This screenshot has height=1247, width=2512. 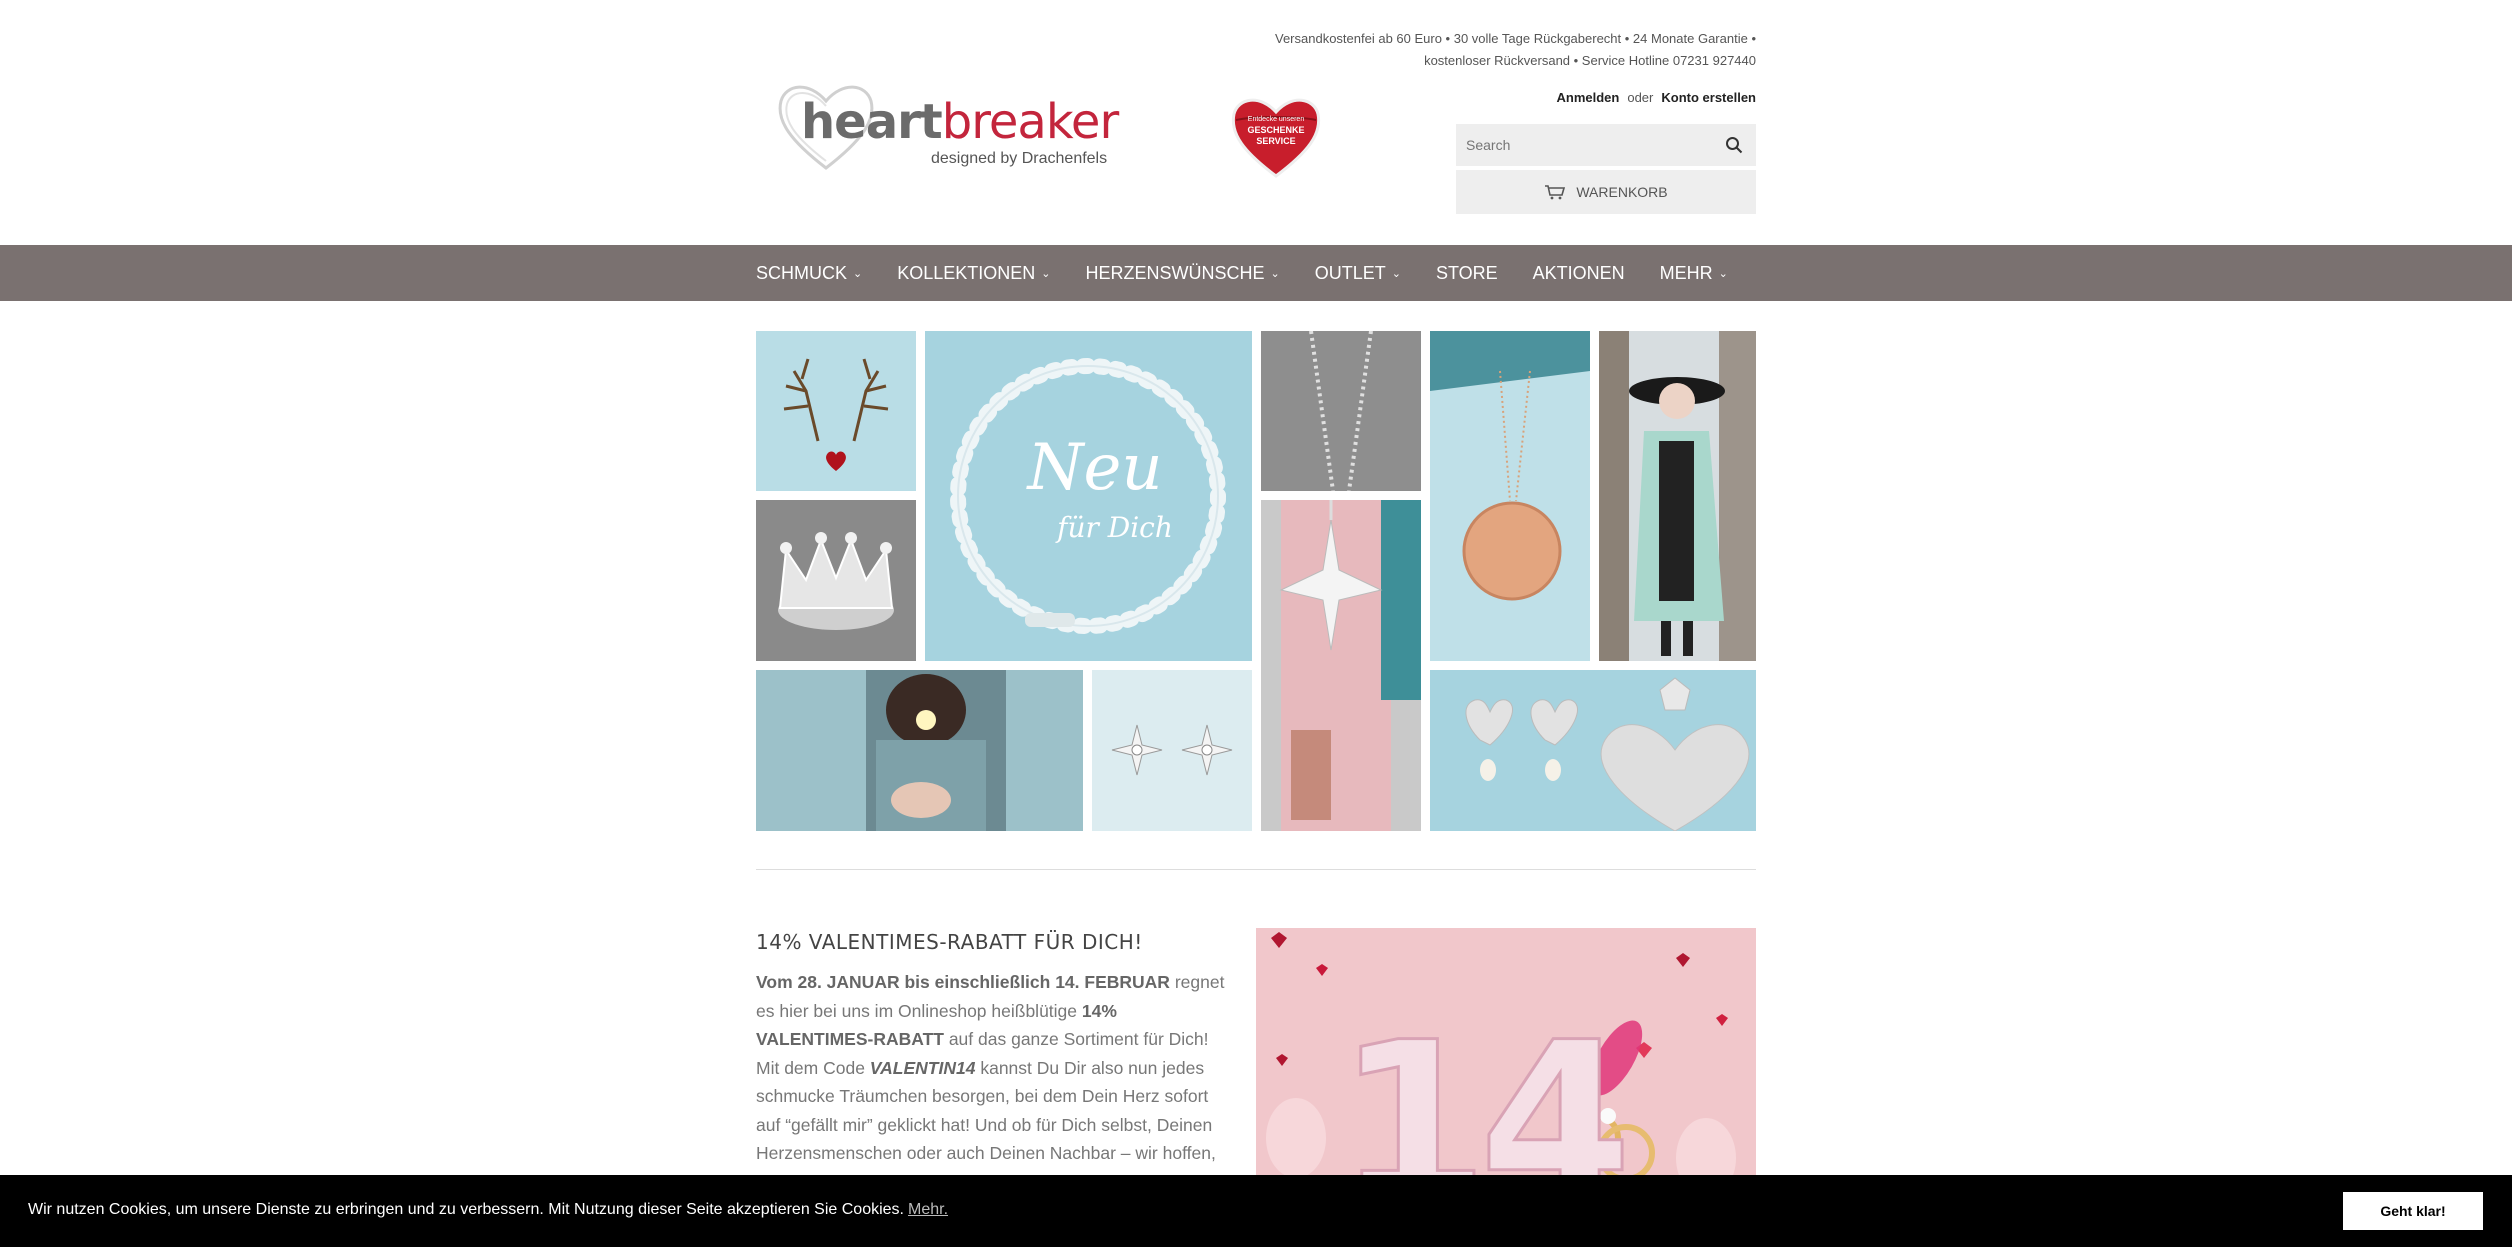 I want to click on nav-item-store: STORE, so click(x=1467, y=273).